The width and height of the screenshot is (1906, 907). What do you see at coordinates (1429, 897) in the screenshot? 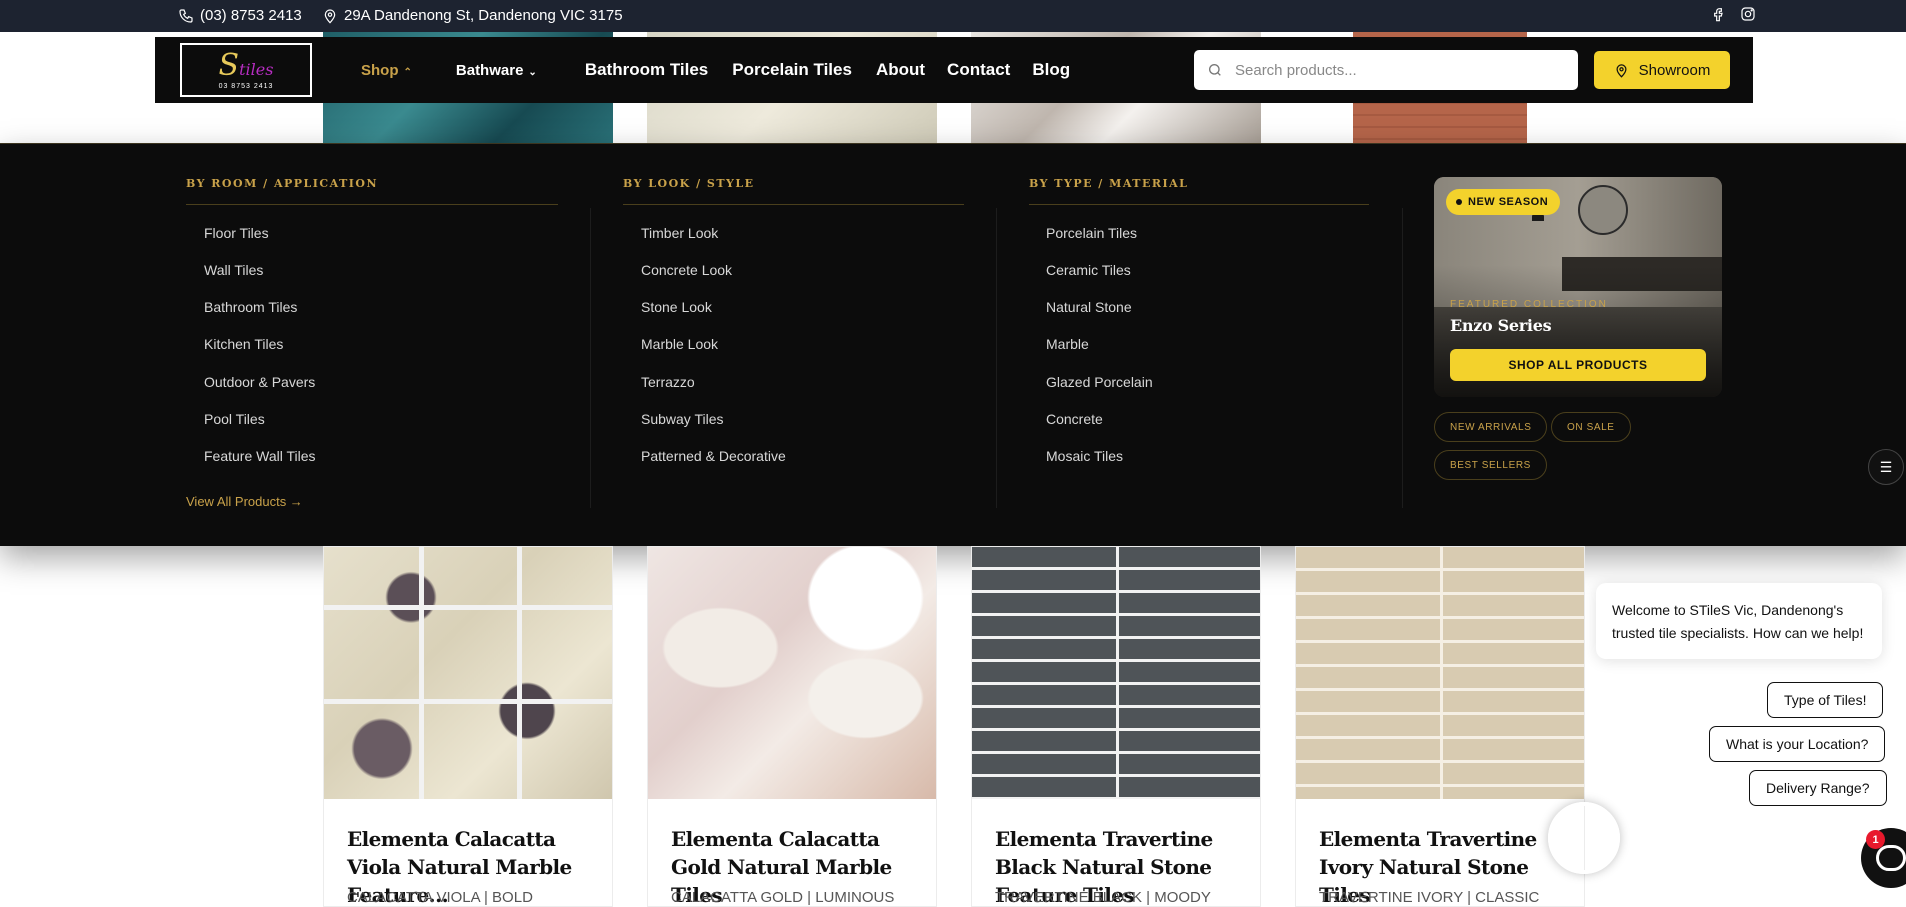
I see `product-subtitle: TRAVERTINE IVORY | CLASSIC` at bounding box center [1429, 897].